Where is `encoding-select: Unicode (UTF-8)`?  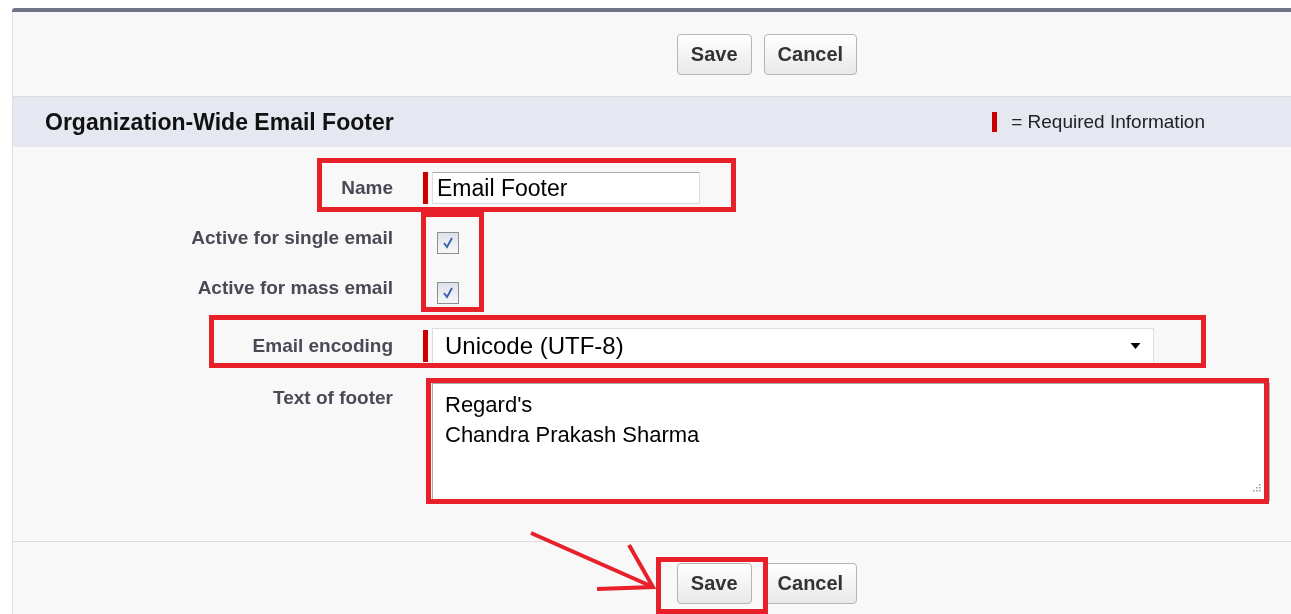
encoding-select: Unicode (UTF-8) is located at coordinates (793, 346).